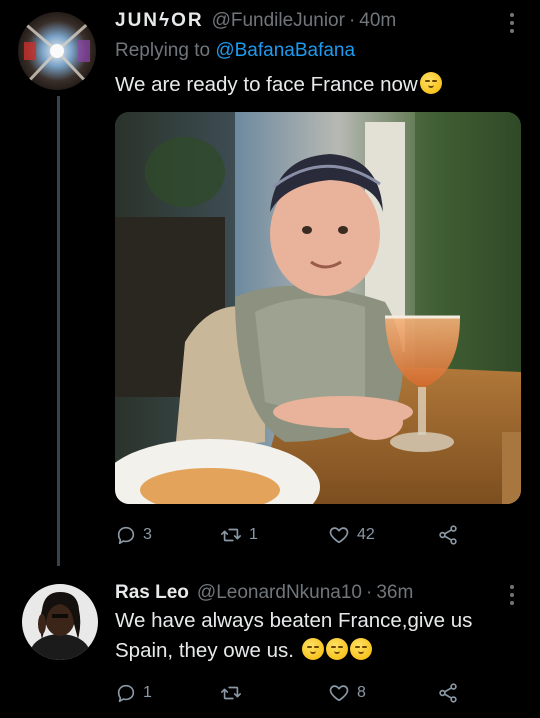 The height and width of the screenshot is (718, 540). I want to click on avatar-fundile, so click(57, 51).